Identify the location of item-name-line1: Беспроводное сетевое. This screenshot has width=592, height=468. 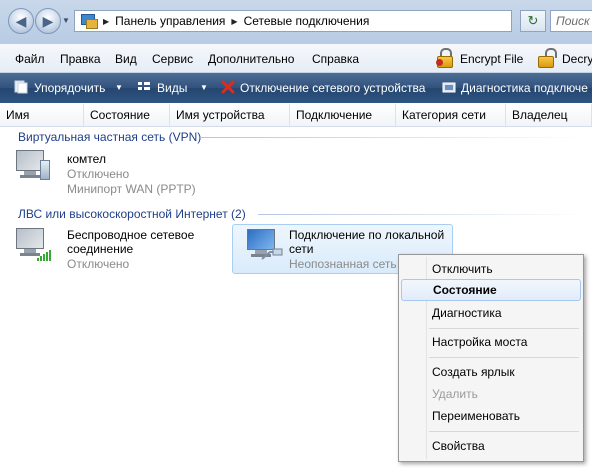
(131, 235).